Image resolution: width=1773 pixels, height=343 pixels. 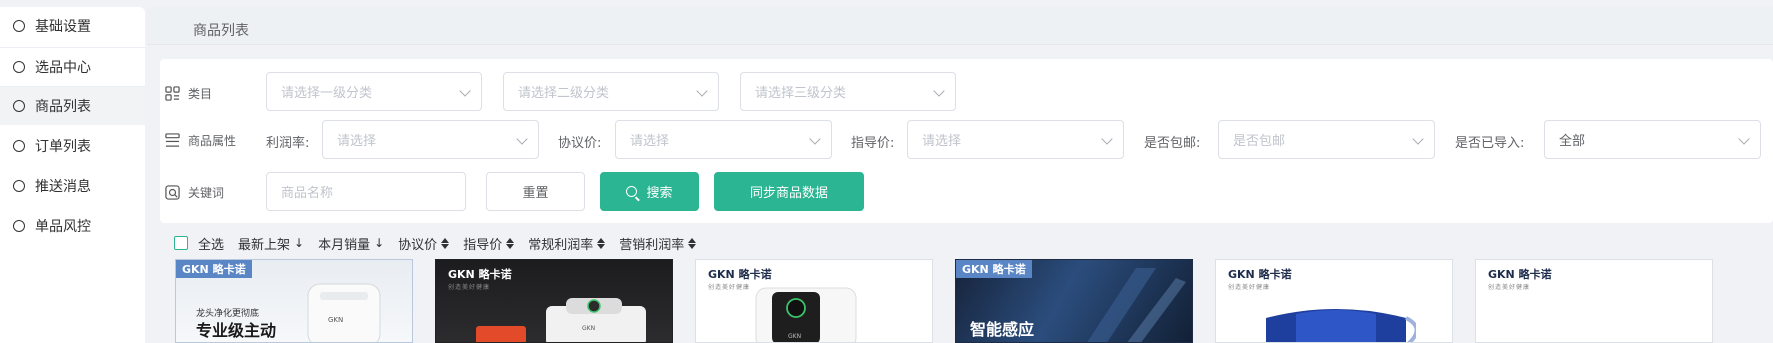 What do you see at coordinates (200, 94) in the screenshot?
I see `category-label-text: 类目` at bounding box center [200, 94].